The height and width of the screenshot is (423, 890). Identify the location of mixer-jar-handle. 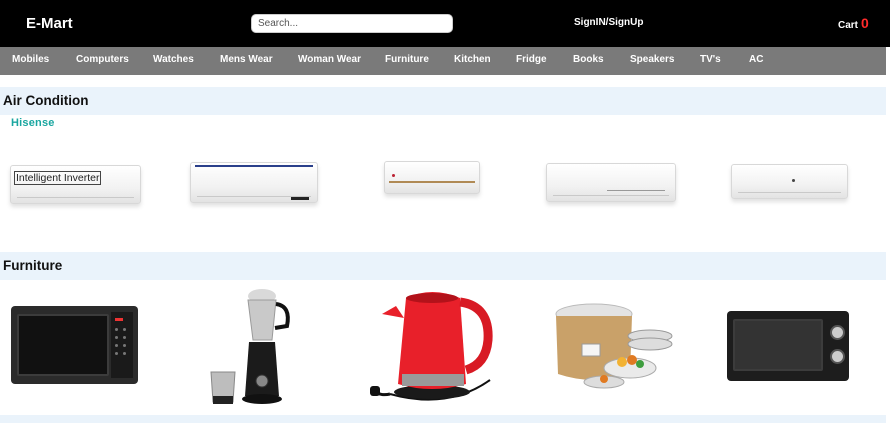
(282, 316).